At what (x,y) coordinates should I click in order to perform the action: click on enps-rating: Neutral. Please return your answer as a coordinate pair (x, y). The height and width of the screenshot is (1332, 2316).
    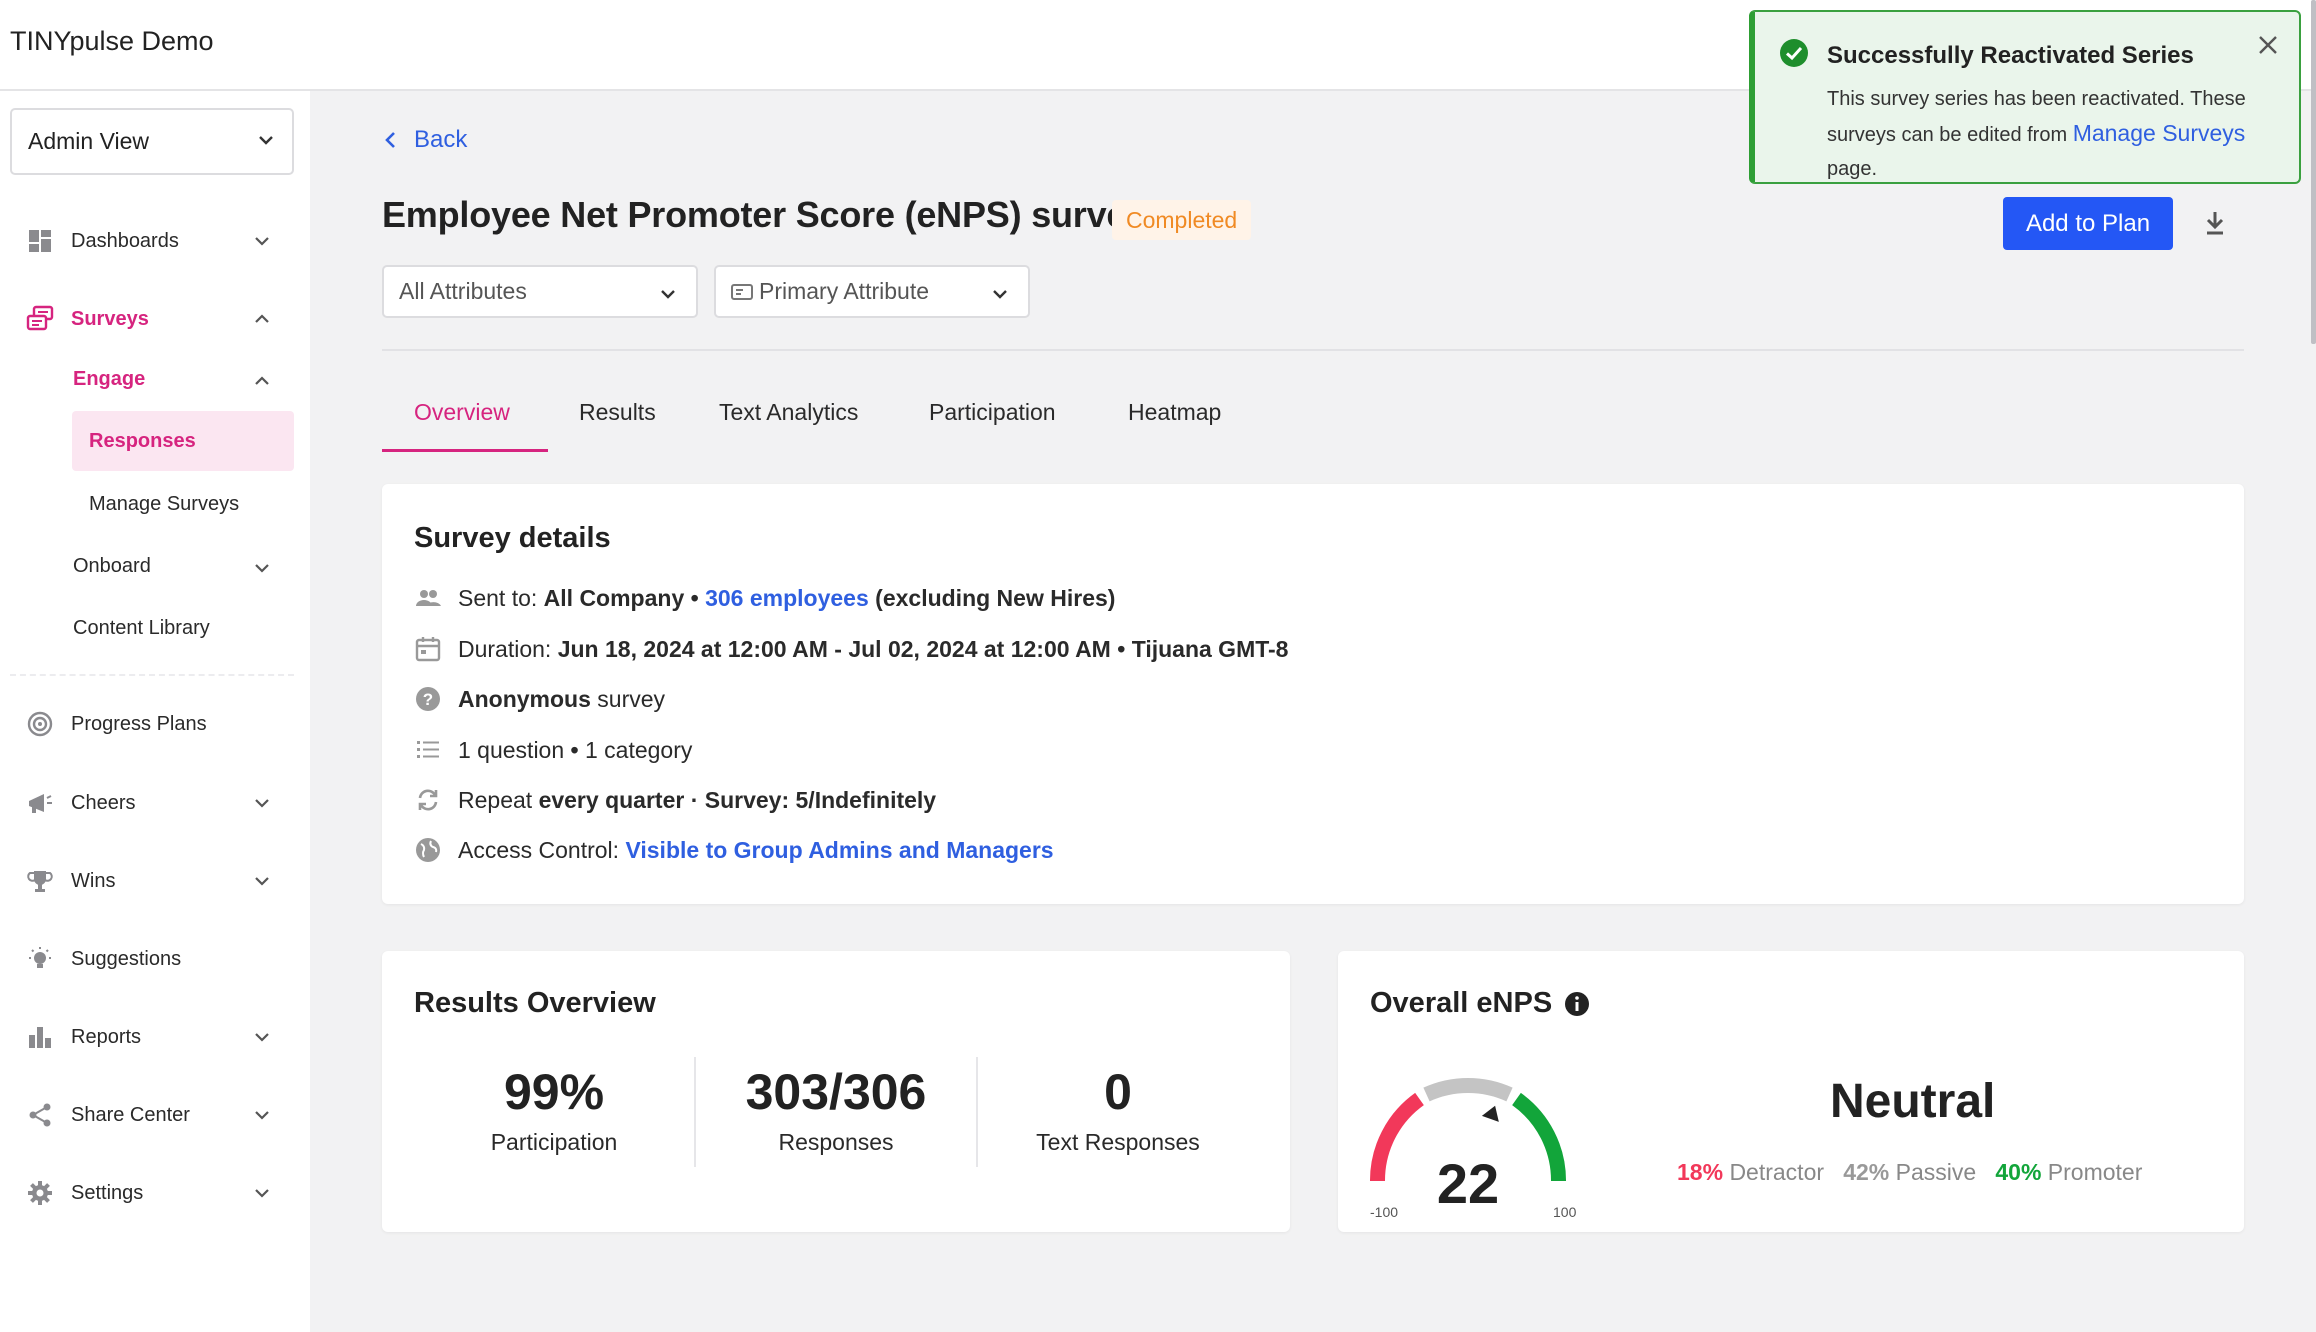
    Looking at the image, I should click on (1913, 1101).